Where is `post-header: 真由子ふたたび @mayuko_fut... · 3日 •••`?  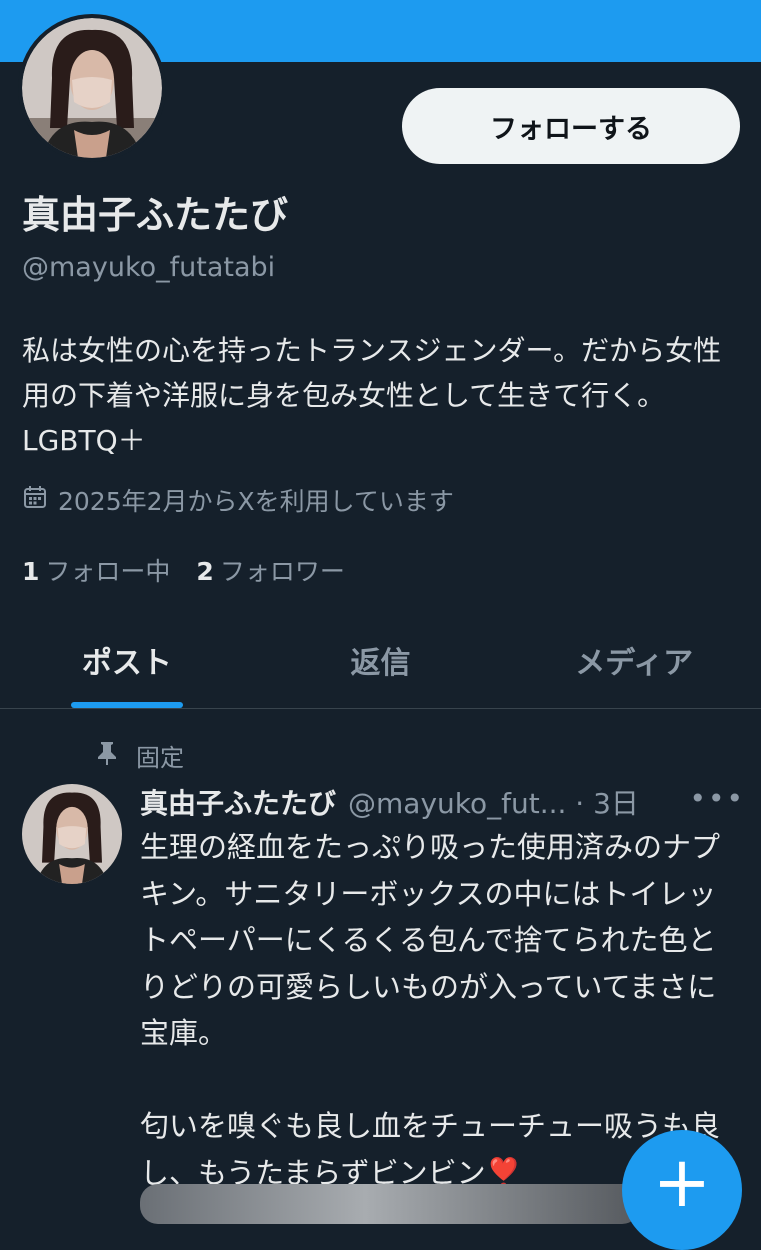
post-header: 真由子ふたたび @mayuko_fut... · 3日 ••• is located at coordinates (442, 802).